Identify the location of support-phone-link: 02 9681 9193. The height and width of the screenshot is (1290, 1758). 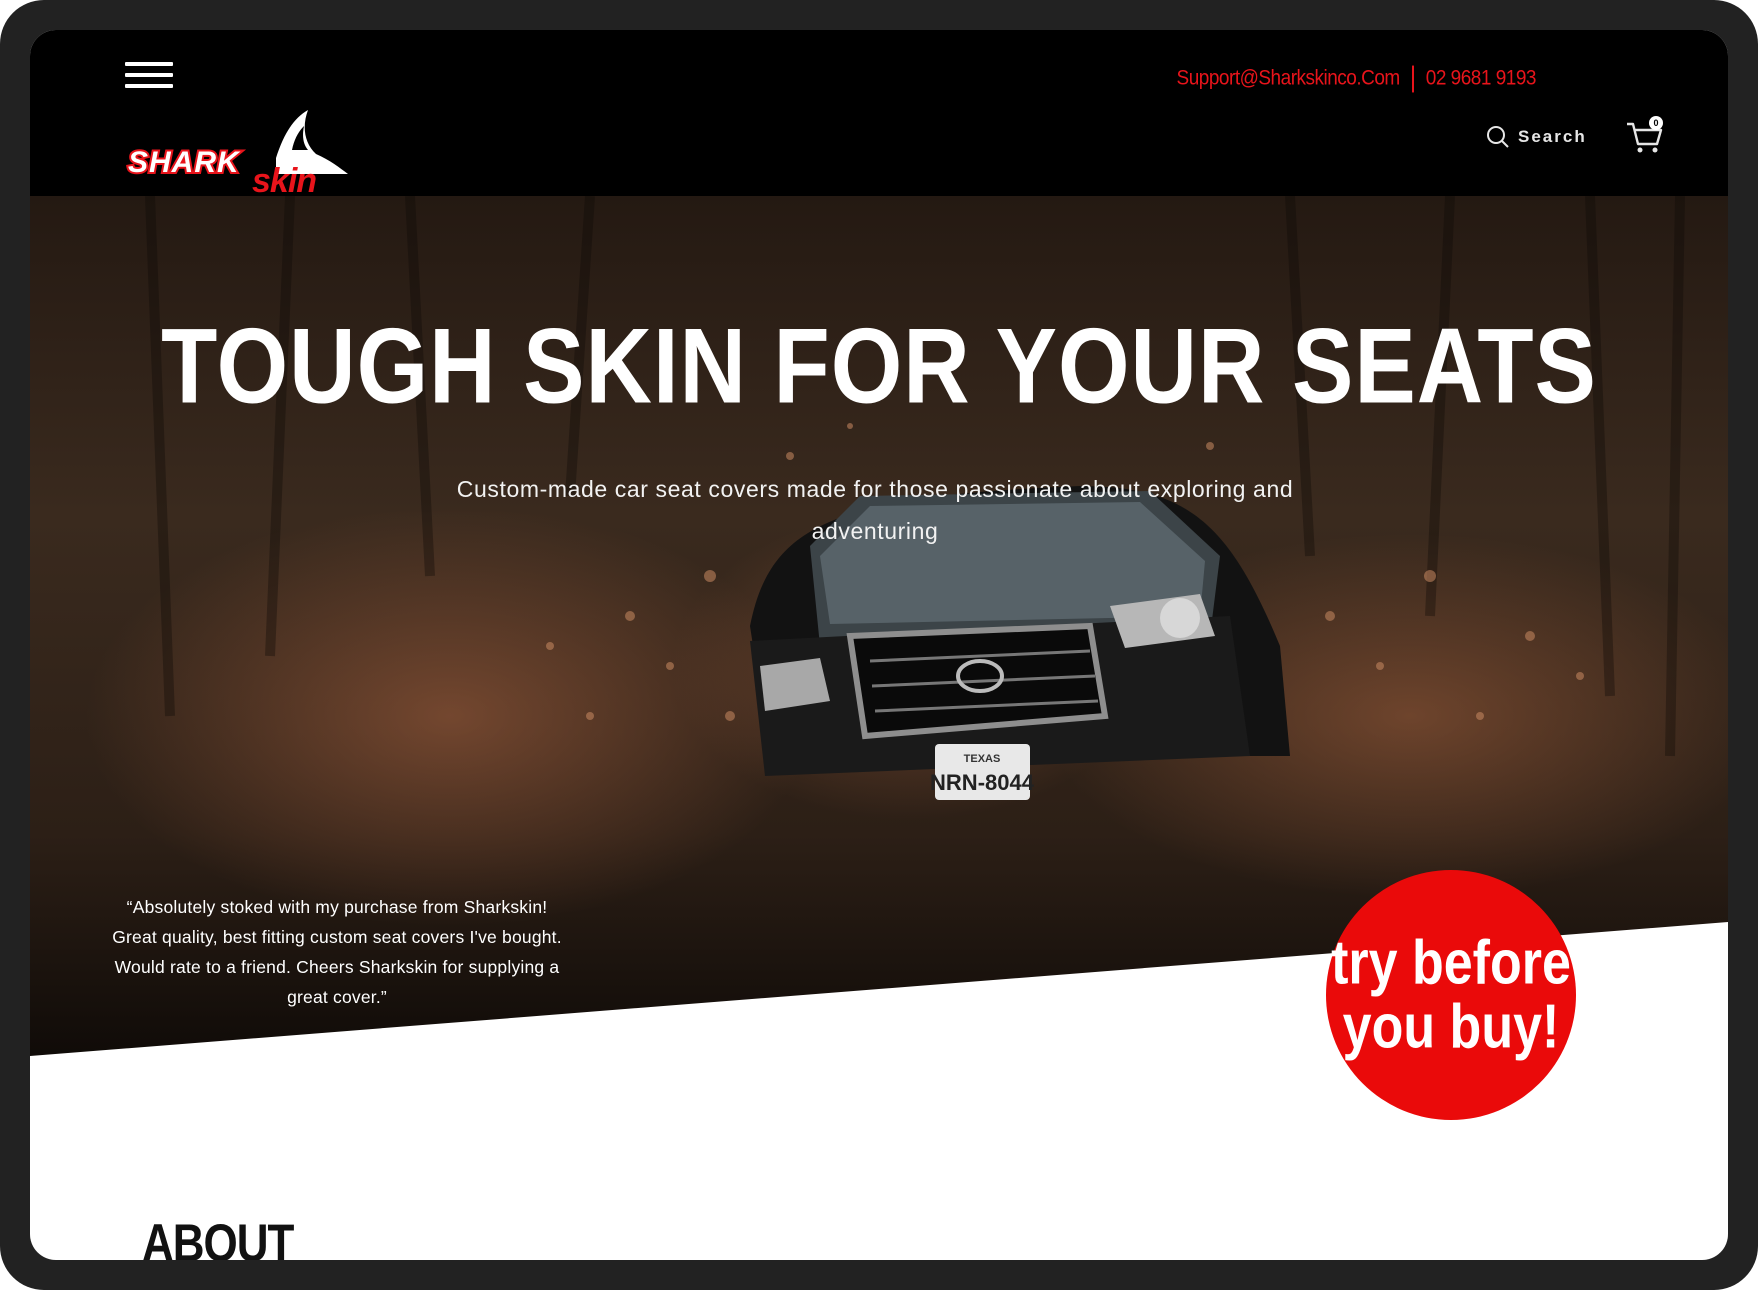
(1481, 79).